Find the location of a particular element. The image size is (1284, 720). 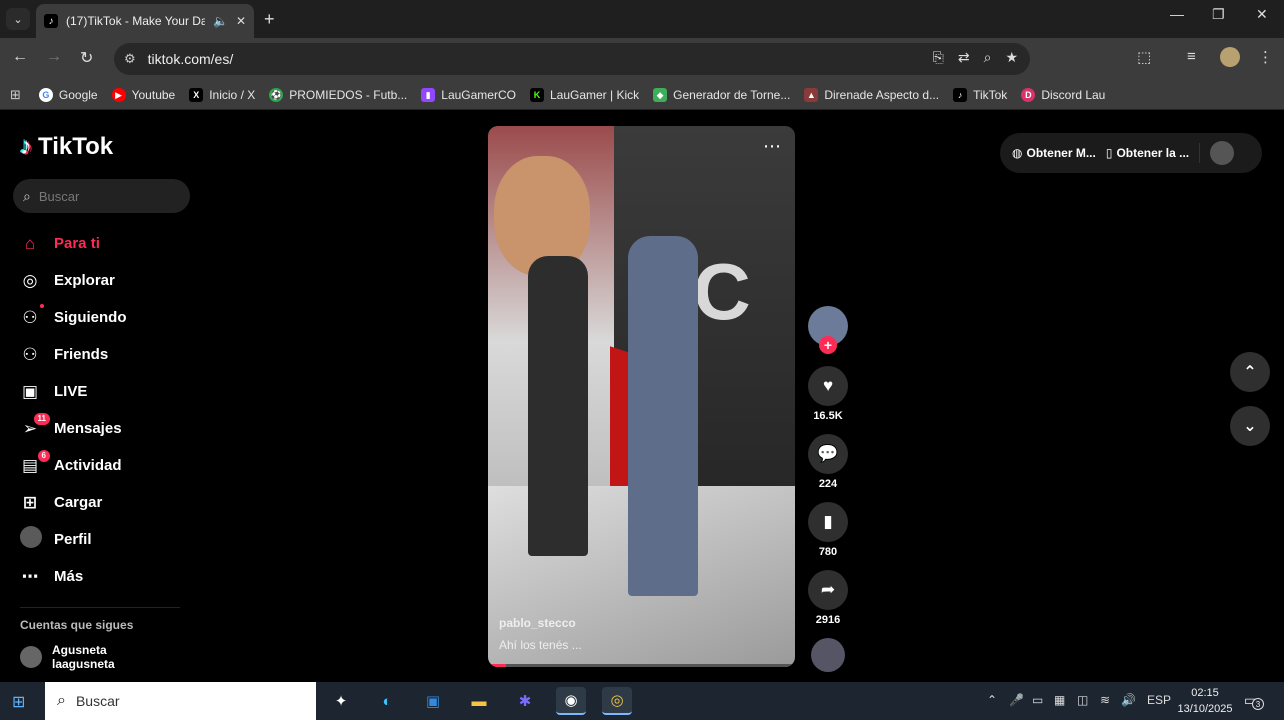

account-handle: laagusneta is located at coordinates (83, 664).